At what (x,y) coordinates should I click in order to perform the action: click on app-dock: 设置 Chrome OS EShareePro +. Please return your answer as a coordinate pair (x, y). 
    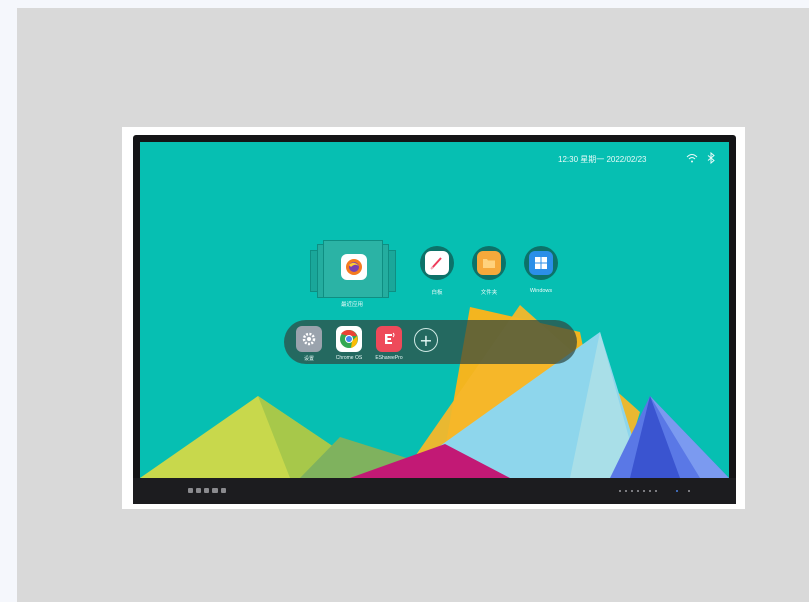
    Looking at the image, I should click on (430, 342).